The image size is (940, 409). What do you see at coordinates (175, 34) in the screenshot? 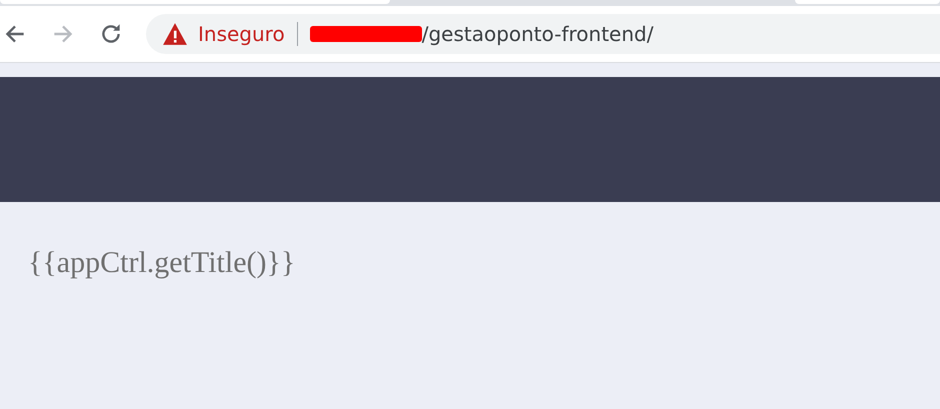
I see `warning-icon` at bounding box center [175, 34].